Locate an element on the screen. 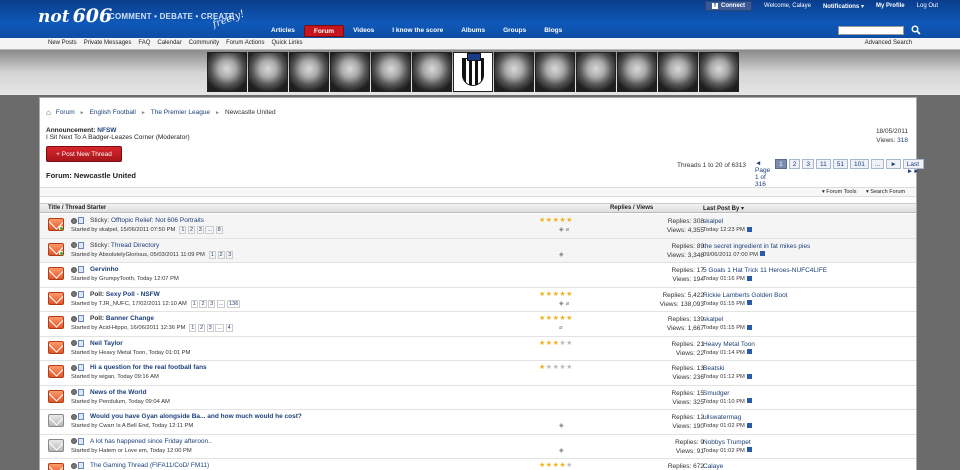 This screenshot has width=960, height=470. thread-title-text: Sexy Poll - NSFW is located at coordinates (133, 294).